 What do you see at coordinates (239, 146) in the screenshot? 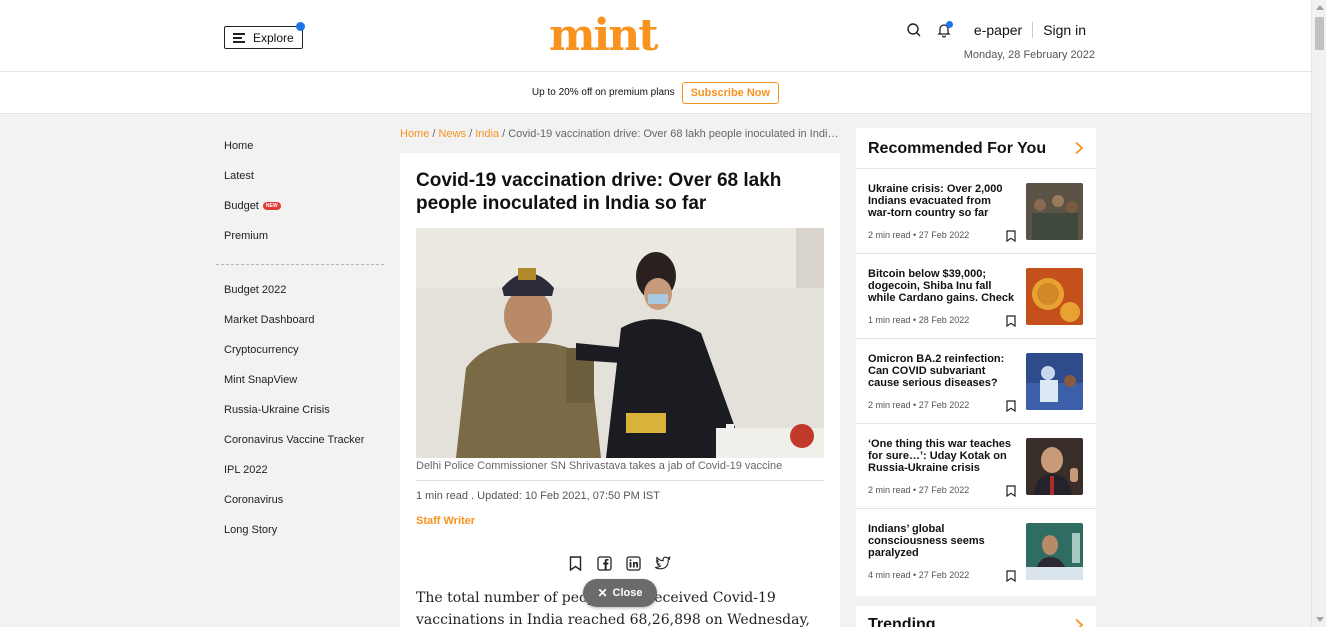
I see `nav-item-label: Home` at bounding box center [239, 146].